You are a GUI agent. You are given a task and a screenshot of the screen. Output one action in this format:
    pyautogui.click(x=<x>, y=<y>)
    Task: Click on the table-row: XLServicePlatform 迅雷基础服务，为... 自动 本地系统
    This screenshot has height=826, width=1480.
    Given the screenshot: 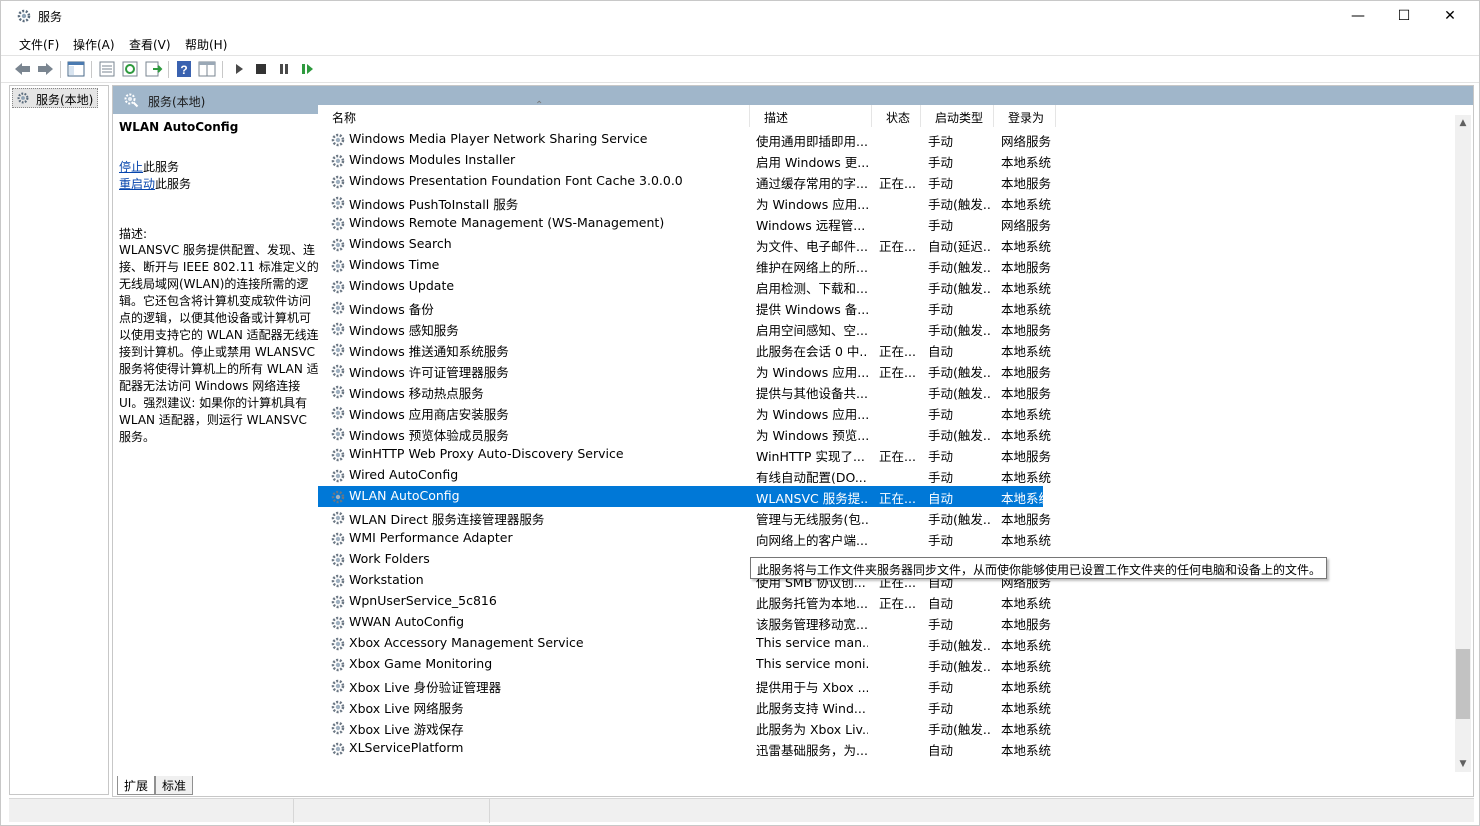 What is the action you would take?
    pyautogui.click(x=684, y=748)
    